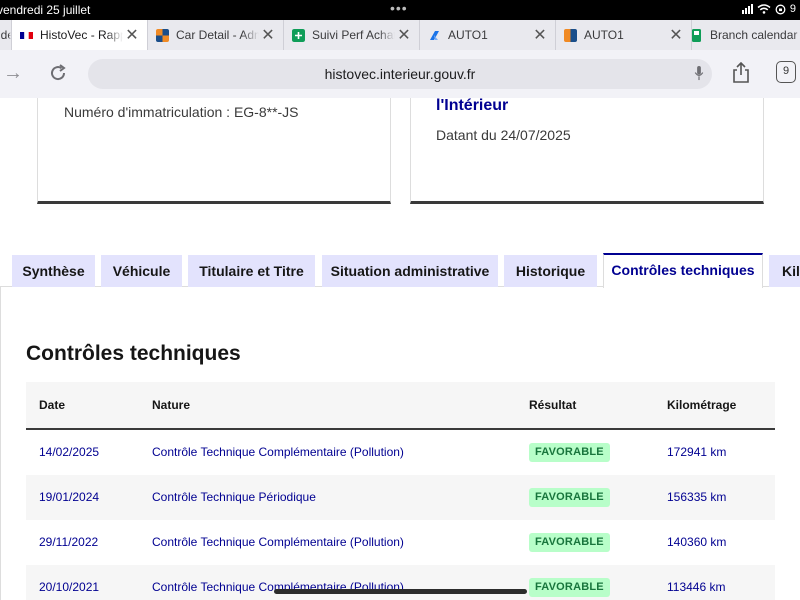 The height and width of the screenshot is (600, 800). Describe the element at coordinates (214, 151) in the screenshot. I see `vehicle-id-card: Numéro d'immatriculation : EG-8**-JS` at that location.